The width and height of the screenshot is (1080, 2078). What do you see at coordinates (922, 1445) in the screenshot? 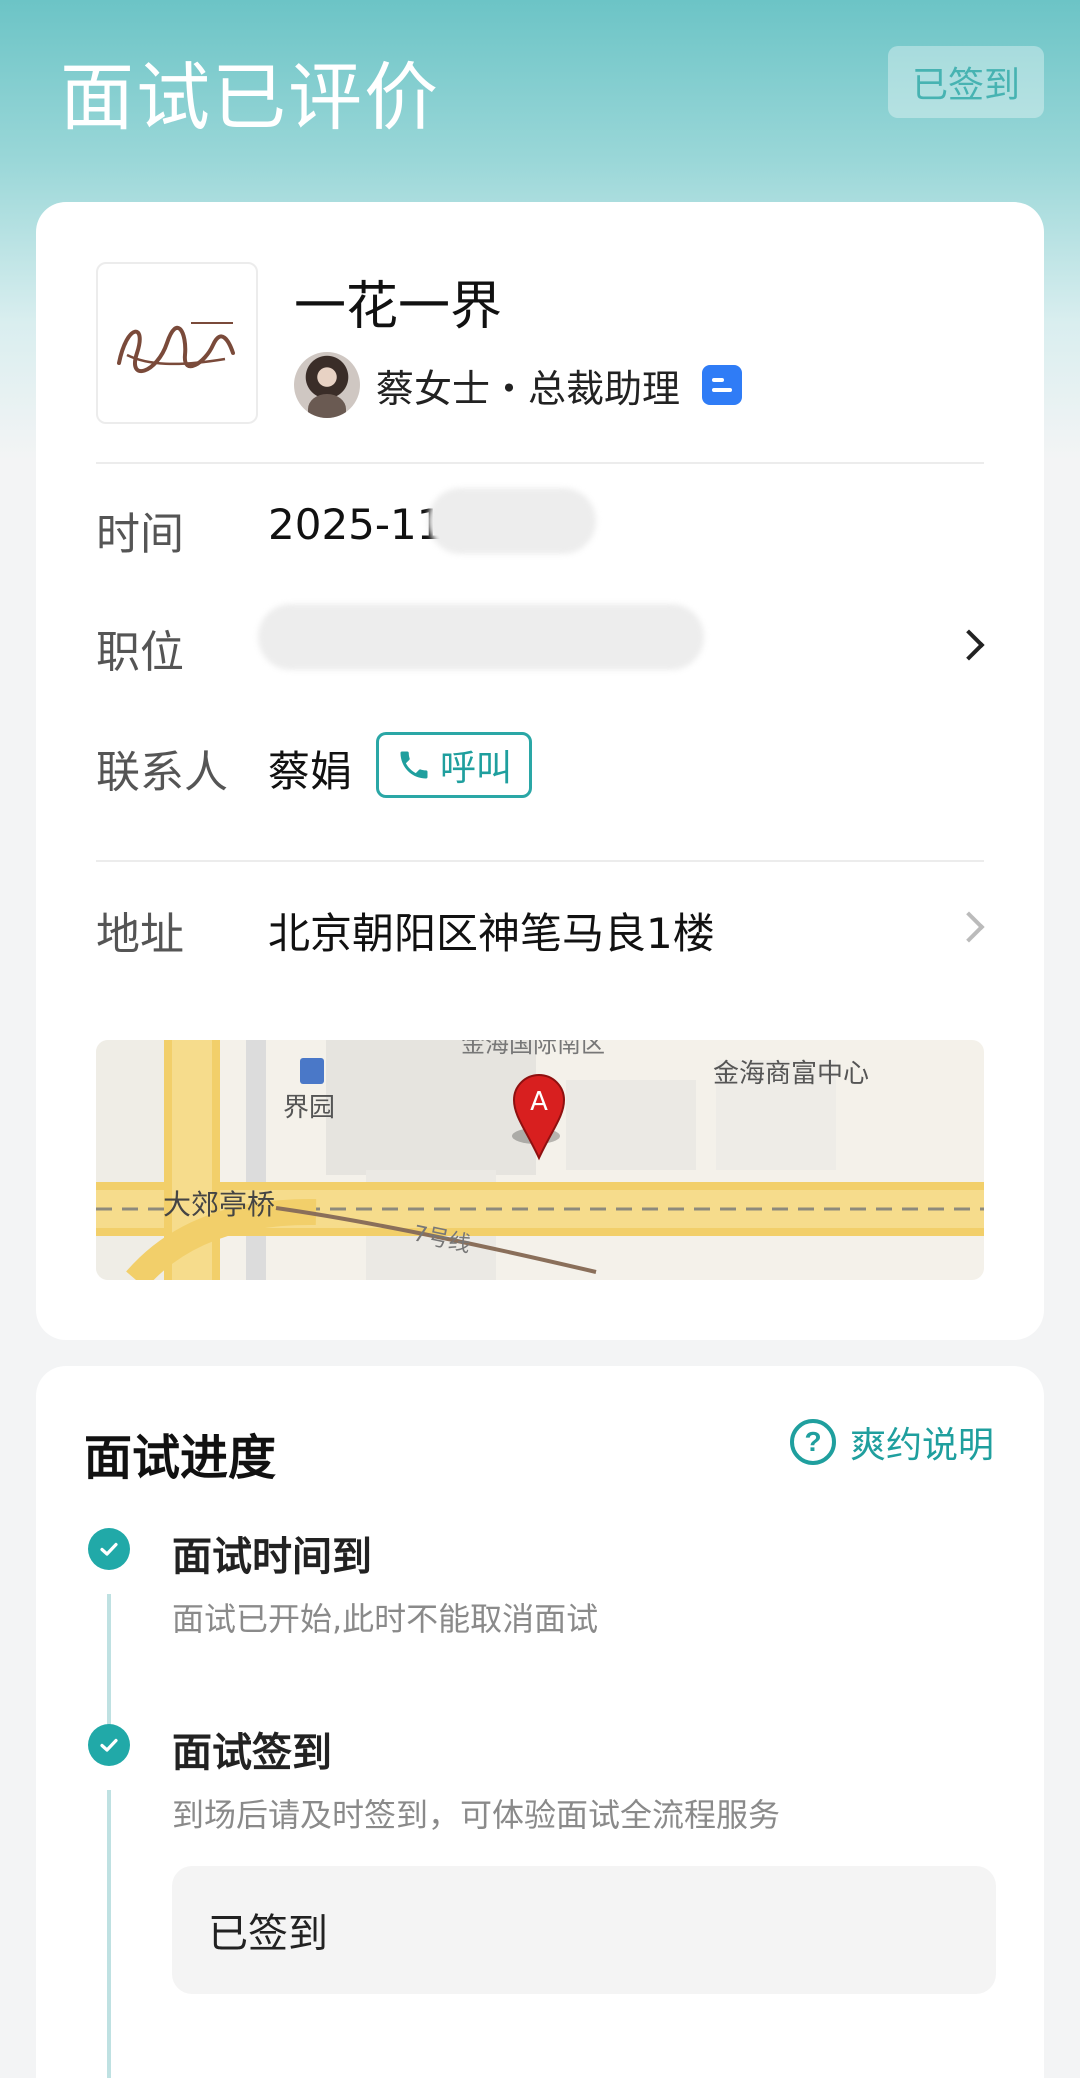
I see `no-show-explain-label: 爽约说明` at bounding box center [922, 1445].